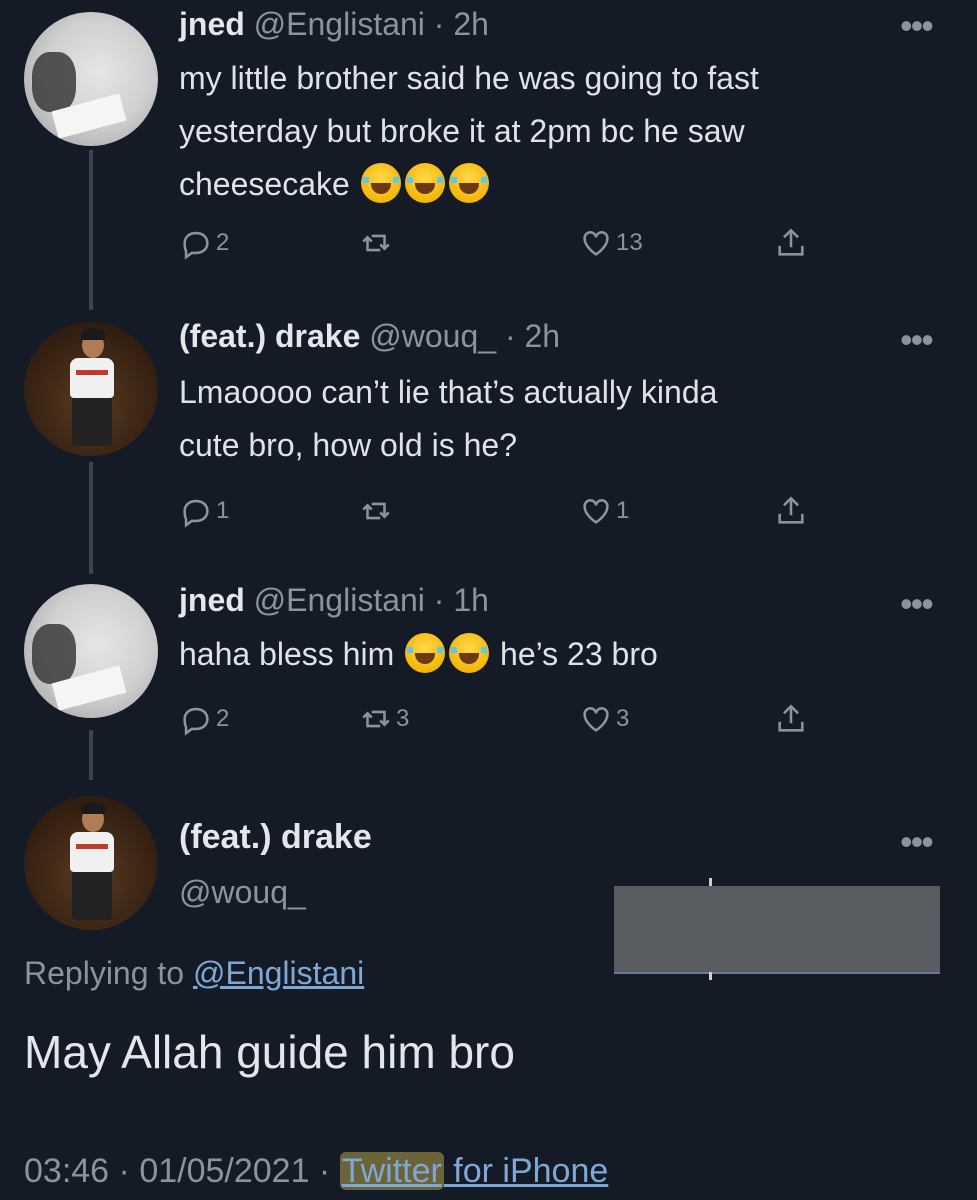  I want to click on author-meta: @Englistani · 1h, so click(366, 600).